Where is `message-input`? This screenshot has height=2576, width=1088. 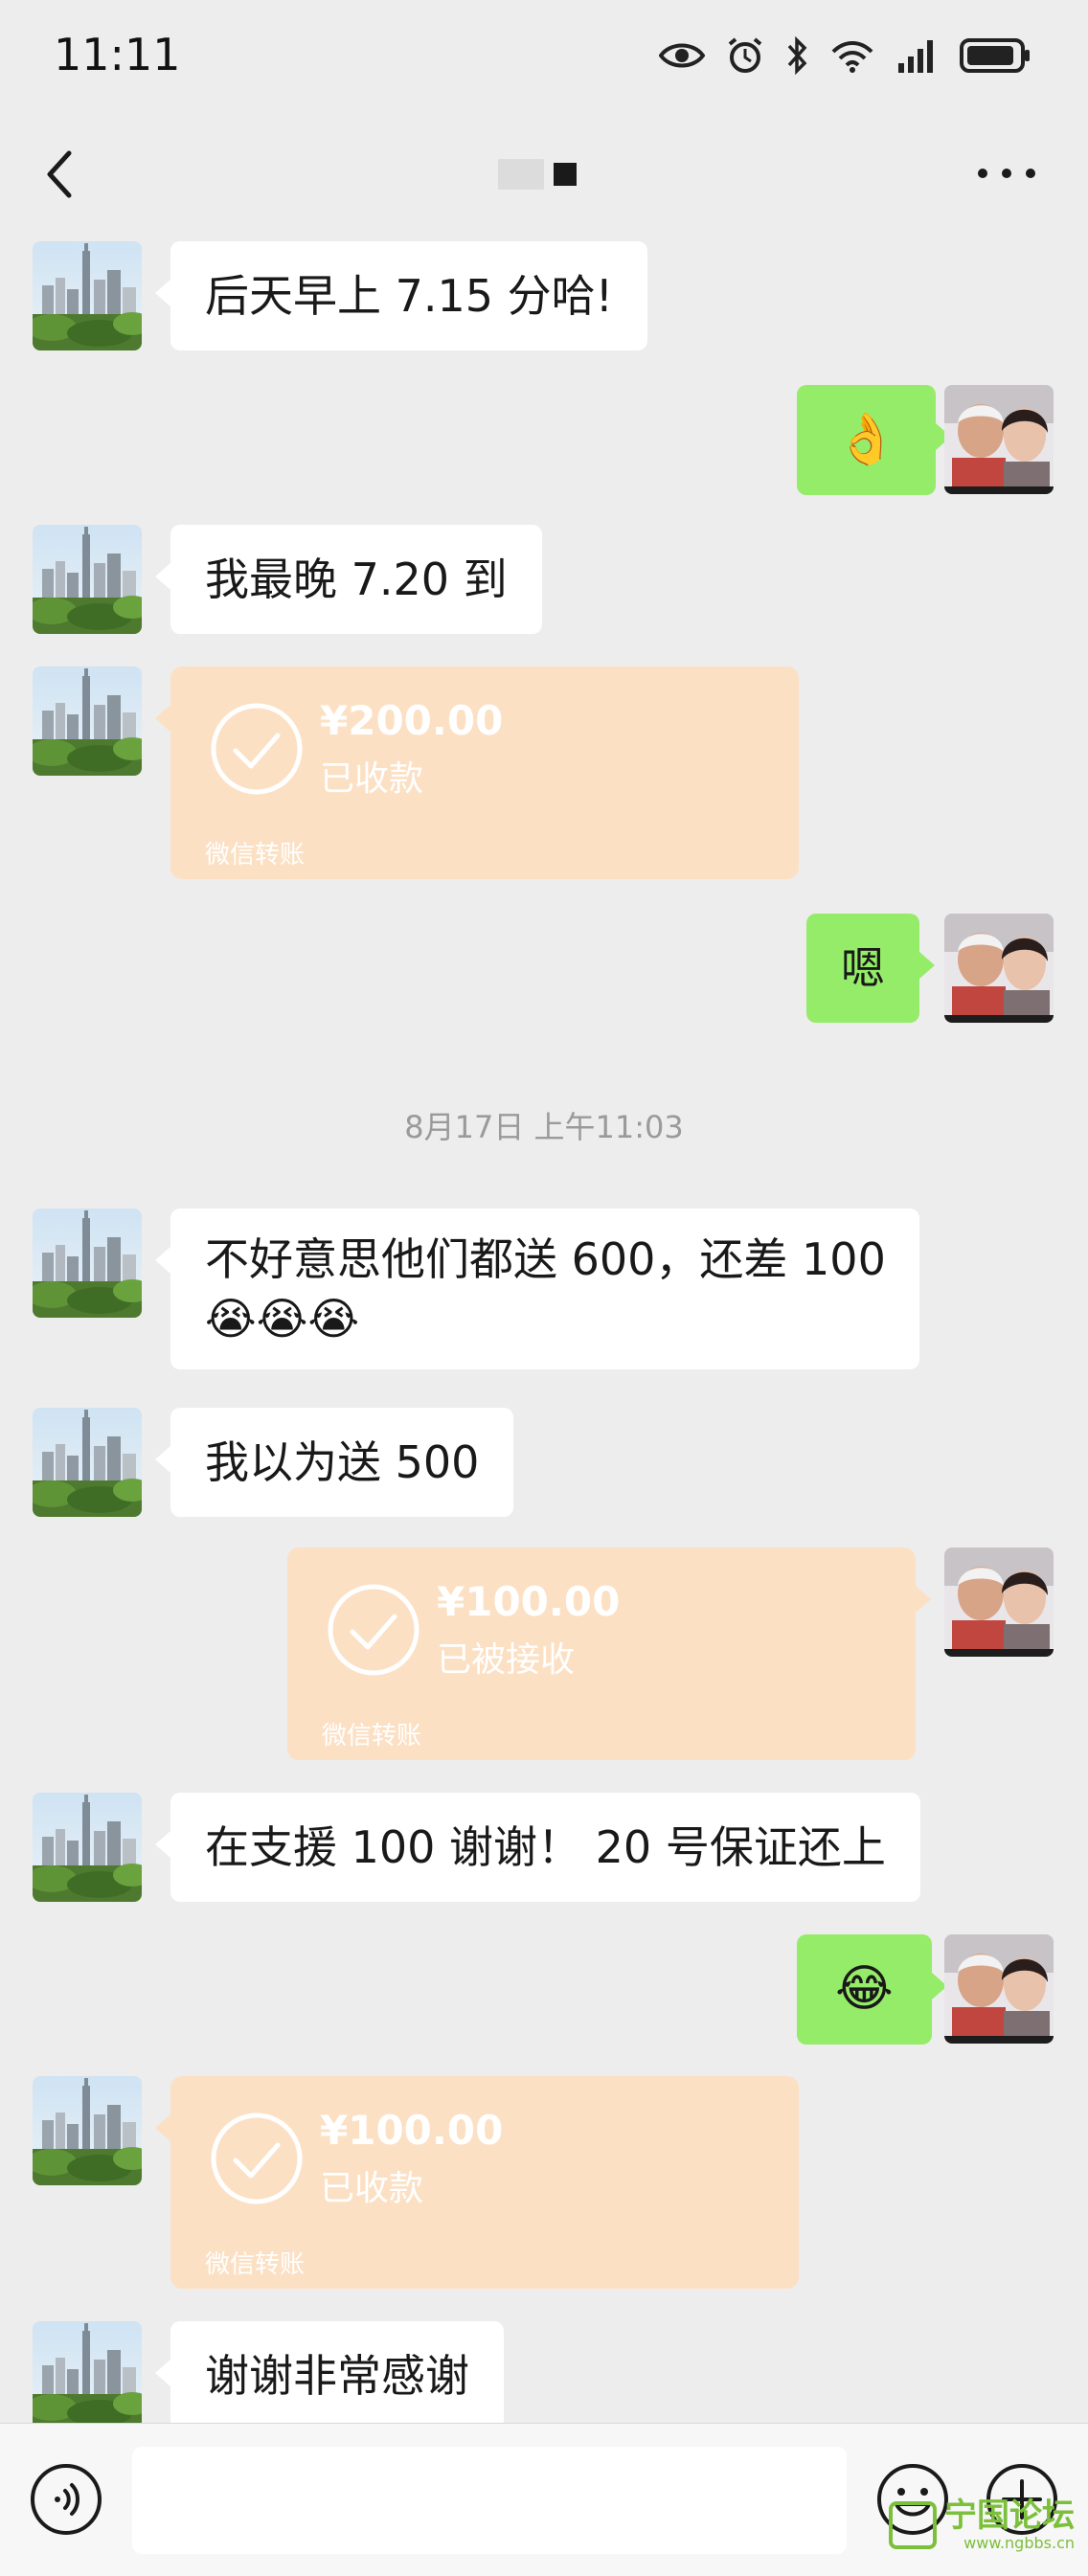
message-input is located at coordinates (489, 2500).